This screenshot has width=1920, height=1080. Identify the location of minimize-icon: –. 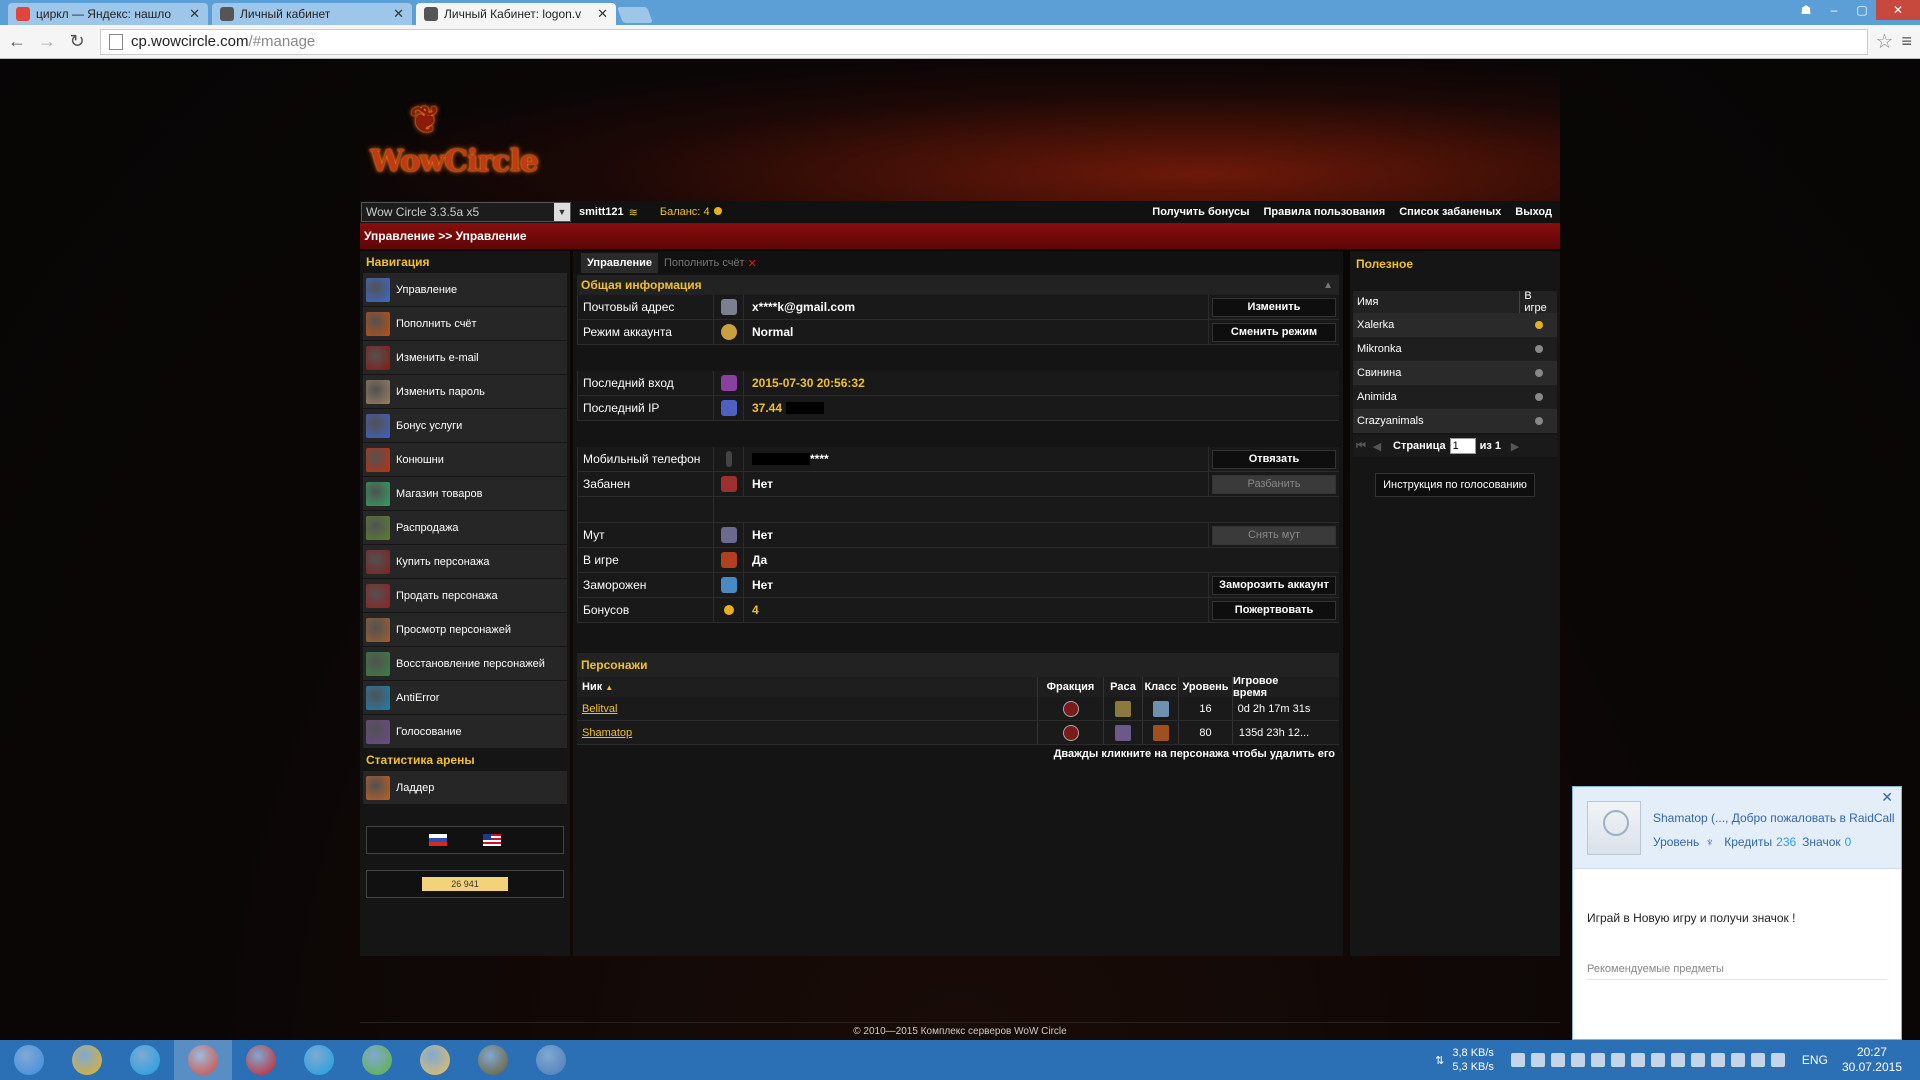
(1834, 10).